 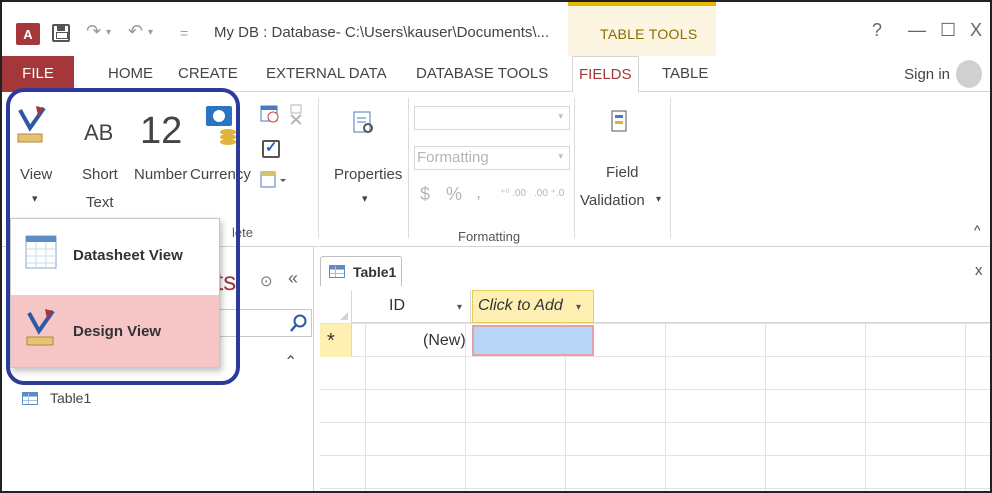 What do you see at coordinates (274, 180) in the screenshot?
I see `more-fields-icon` at bounding box center [274, 180].